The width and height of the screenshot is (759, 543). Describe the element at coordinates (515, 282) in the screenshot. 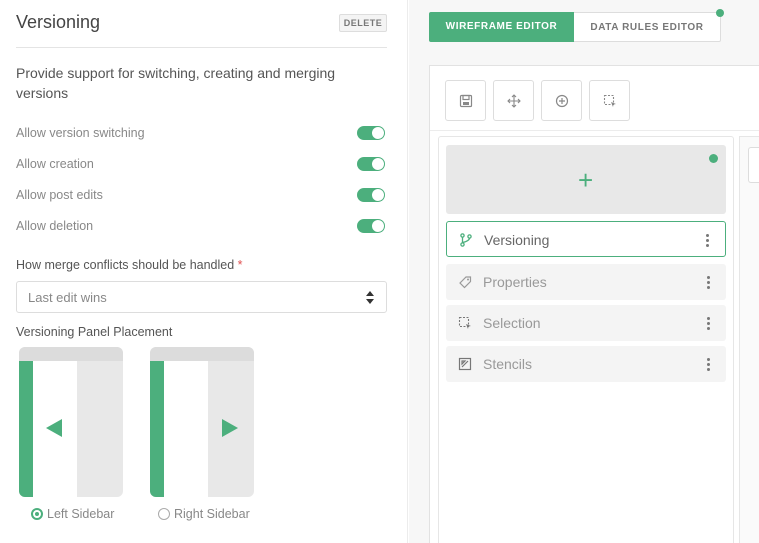

I see `stack-item-label: Properties` at that location.